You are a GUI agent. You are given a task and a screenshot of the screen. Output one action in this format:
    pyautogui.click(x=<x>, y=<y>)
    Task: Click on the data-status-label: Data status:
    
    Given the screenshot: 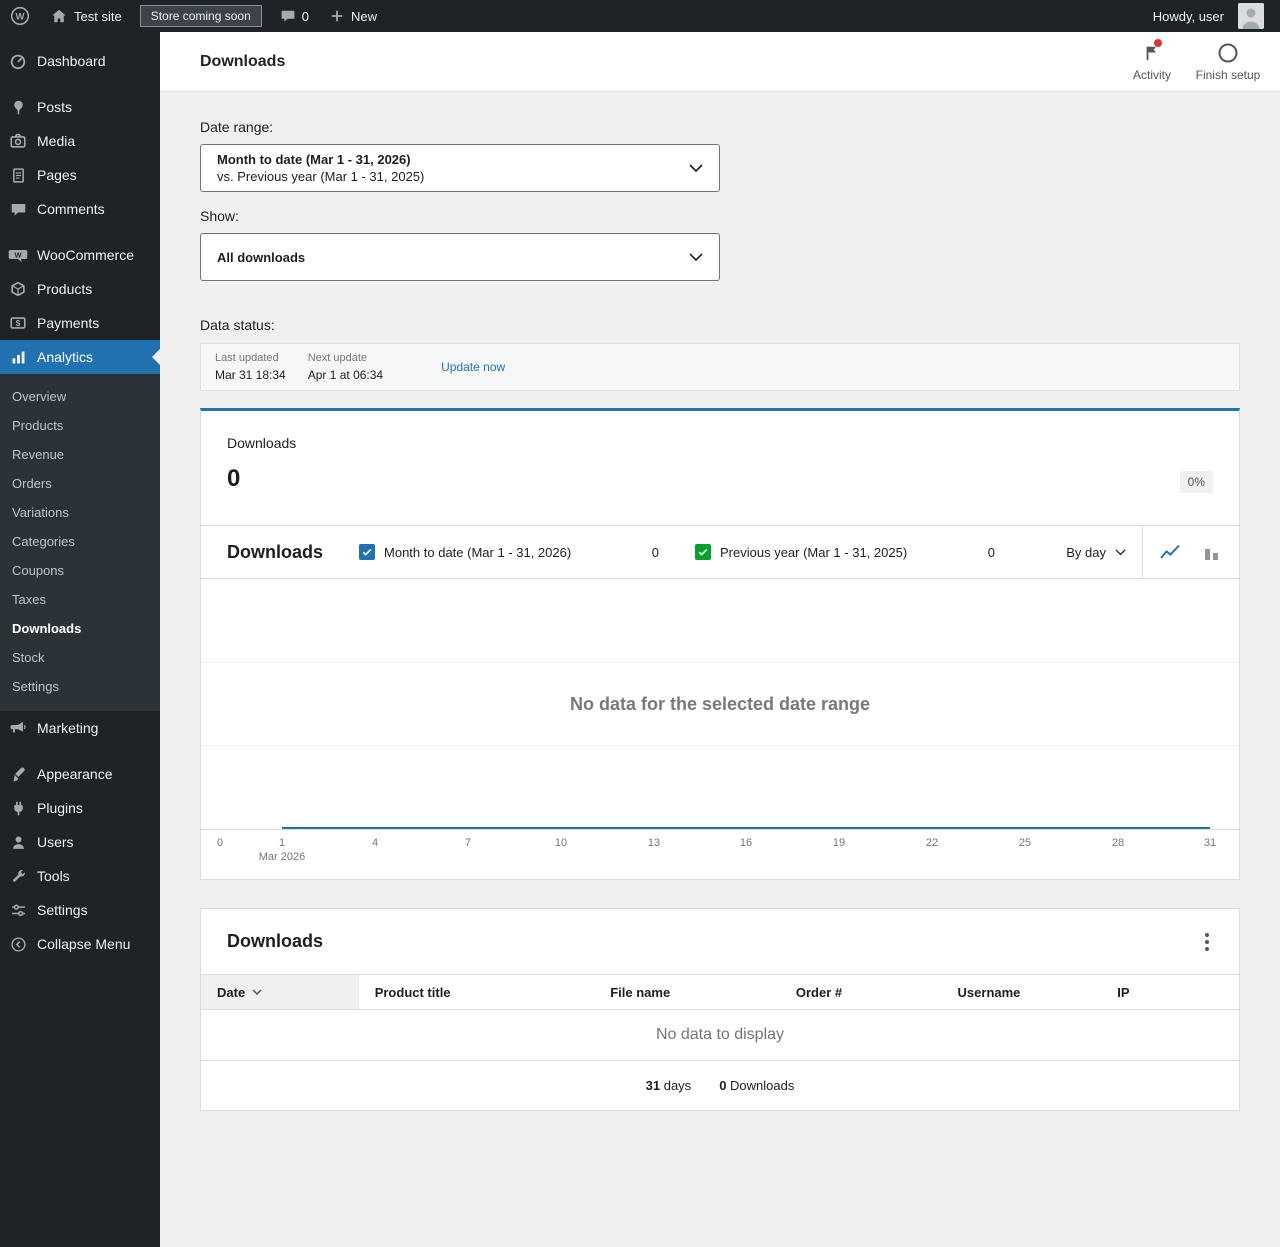 What is the action you would take?
    pyautogui.click(x=237, y=325)
    